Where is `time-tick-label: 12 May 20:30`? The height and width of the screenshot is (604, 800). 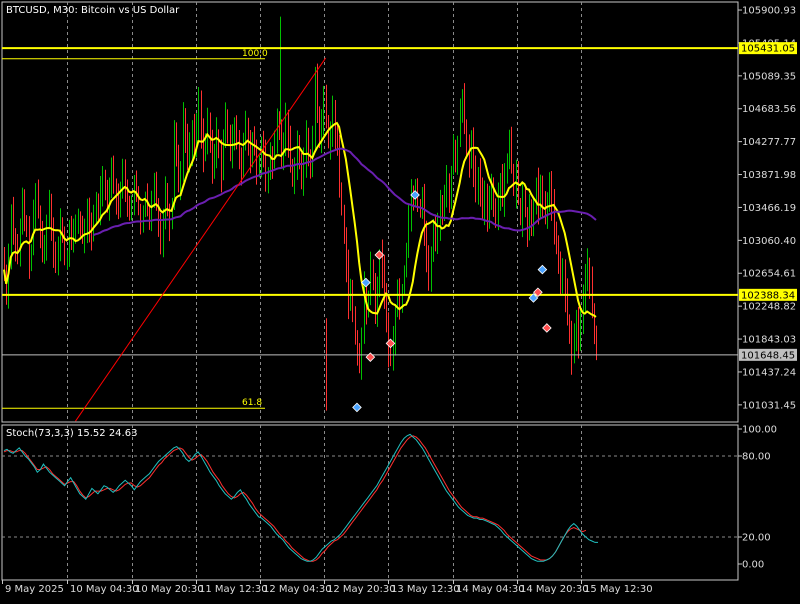
time-tick-label: 12 May 20:30 is located at coordinates (361, 589).